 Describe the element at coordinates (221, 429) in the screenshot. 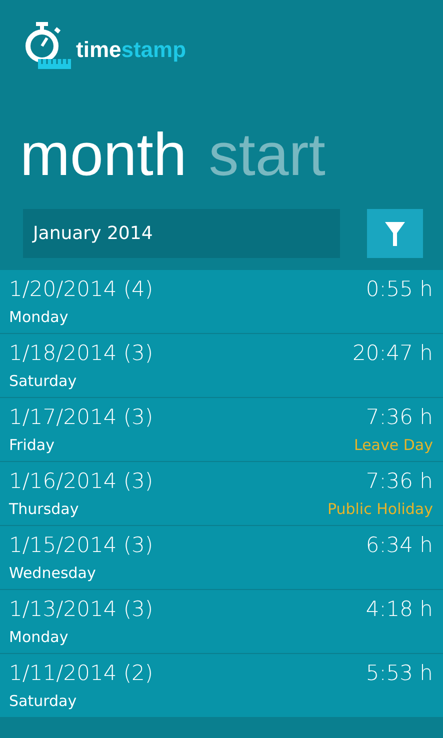

I see `entry-row: 1/17/2014 (3) 7:36 h Friday Leave Day` at that location.